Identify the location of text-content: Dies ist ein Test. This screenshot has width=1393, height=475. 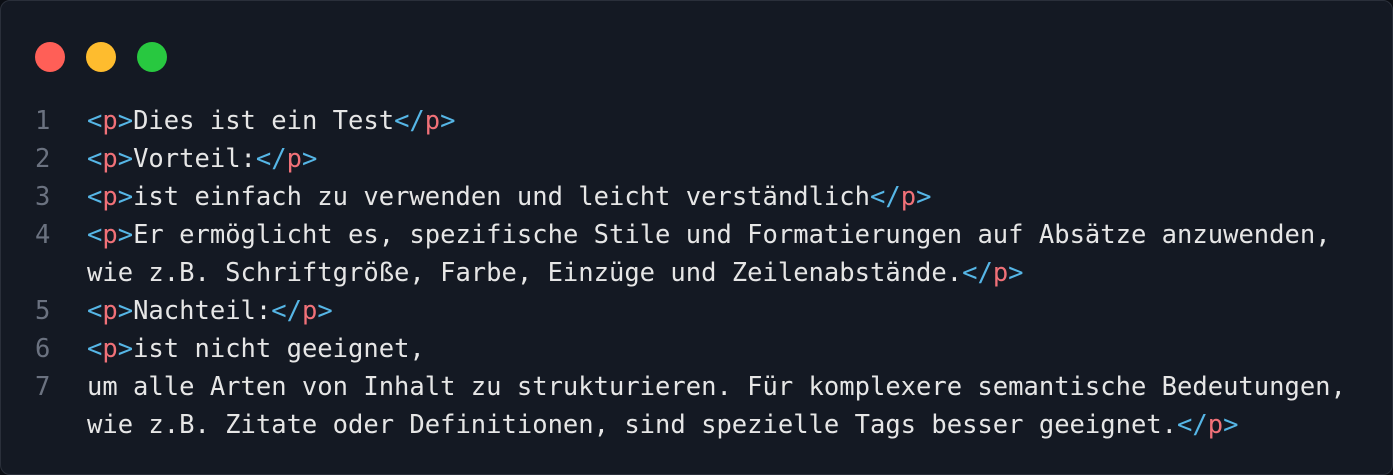
(264, 121).